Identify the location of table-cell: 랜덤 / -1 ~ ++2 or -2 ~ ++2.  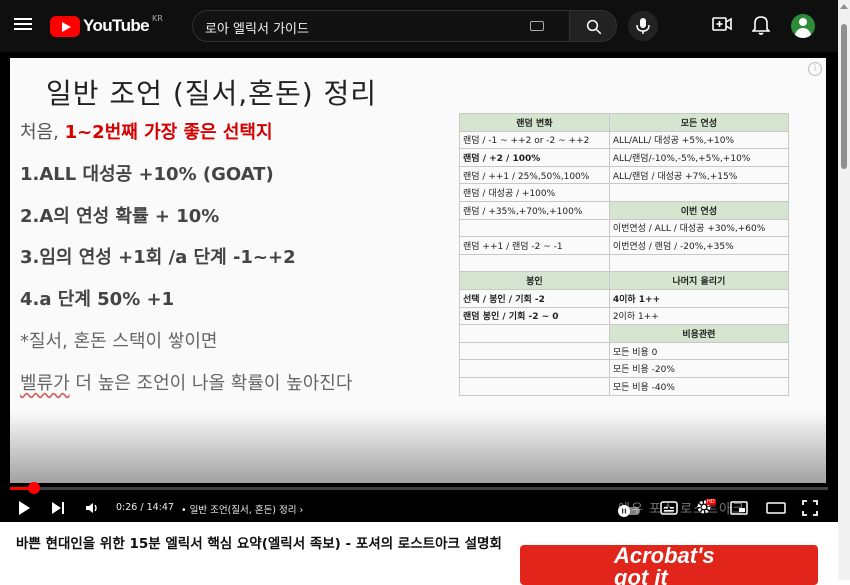
(534, 140).